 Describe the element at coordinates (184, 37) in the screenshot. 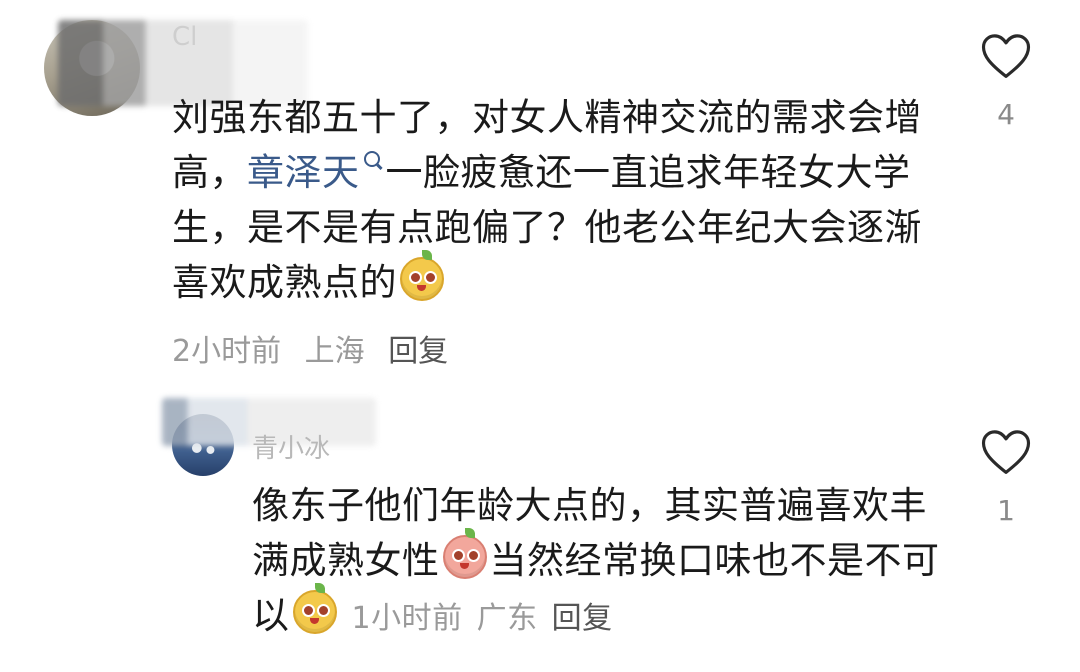

I see `author-name: Cl` at that location.